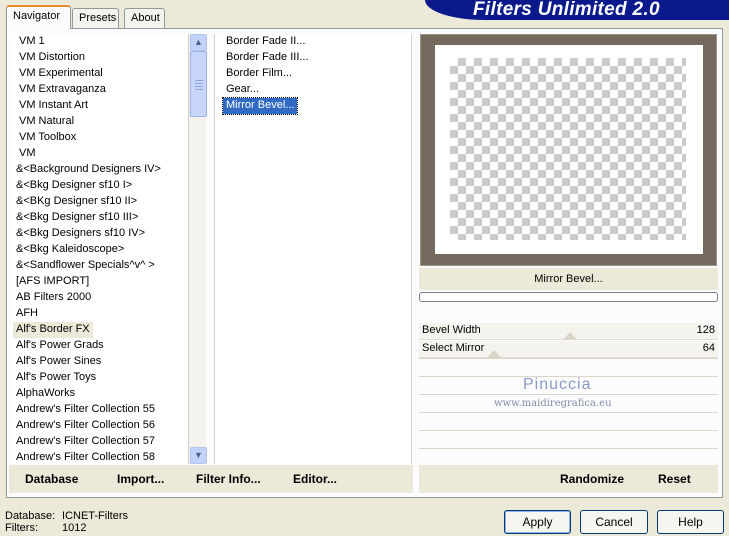 The height and width of the screenshot is (536, 729). What do you see at coordinates (453, 348) in the screenshot?
I see `param-select-mirror-label: Select Mirror` at bounding box center [453, 348].